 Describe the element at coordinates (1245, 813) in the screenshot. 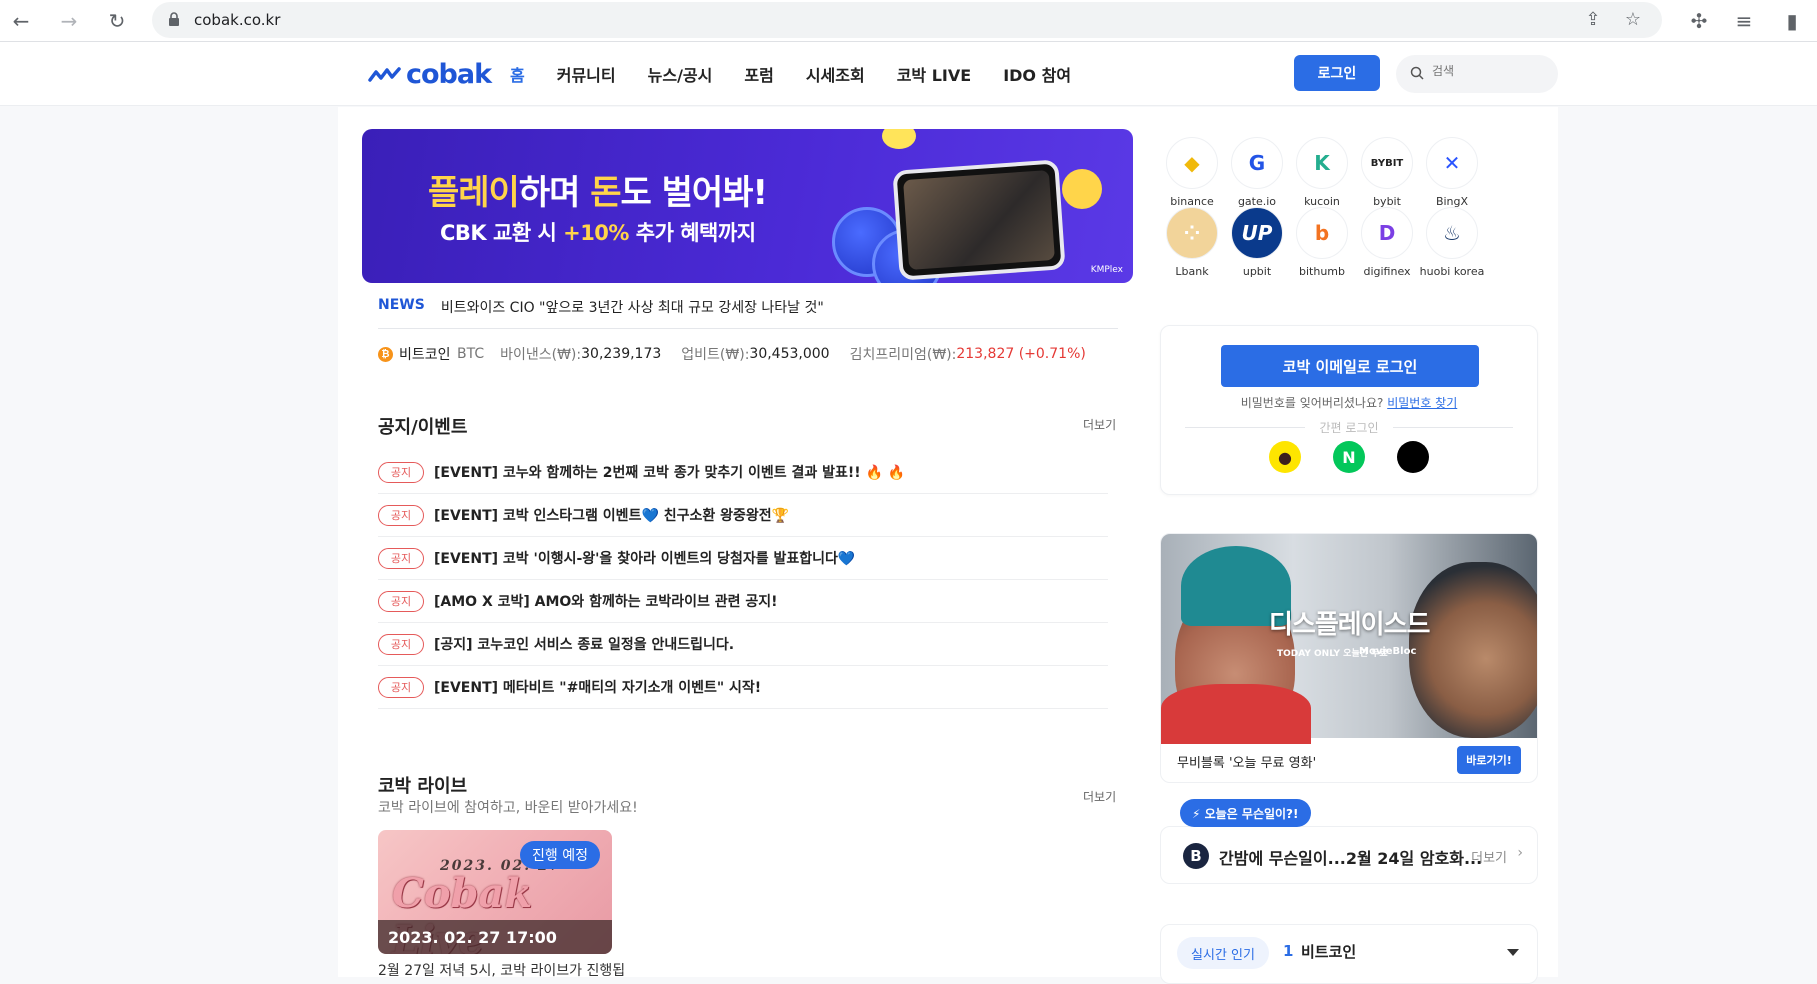

I see `today-tag: ⚡ 오늘은 무슨일이?!` at that location.